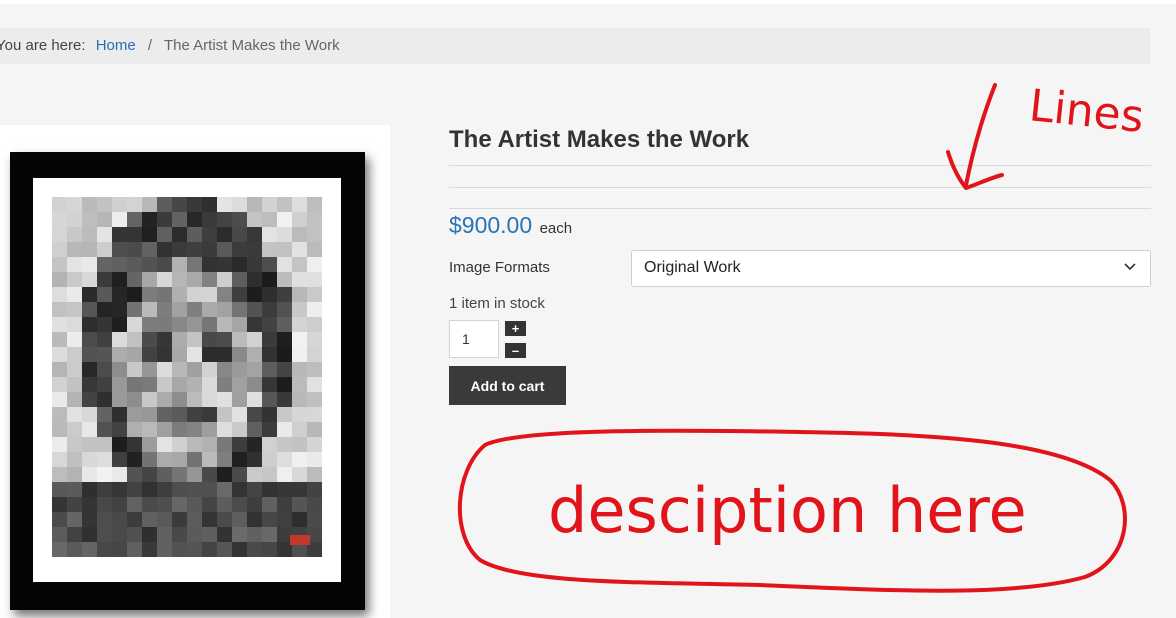 Image resolution: width=1176 pixels, height=618 pixels. What do you see at coordinates (556, 228) in the screenshot?
I see `price-unit: each` at bounding box center [556, 228].